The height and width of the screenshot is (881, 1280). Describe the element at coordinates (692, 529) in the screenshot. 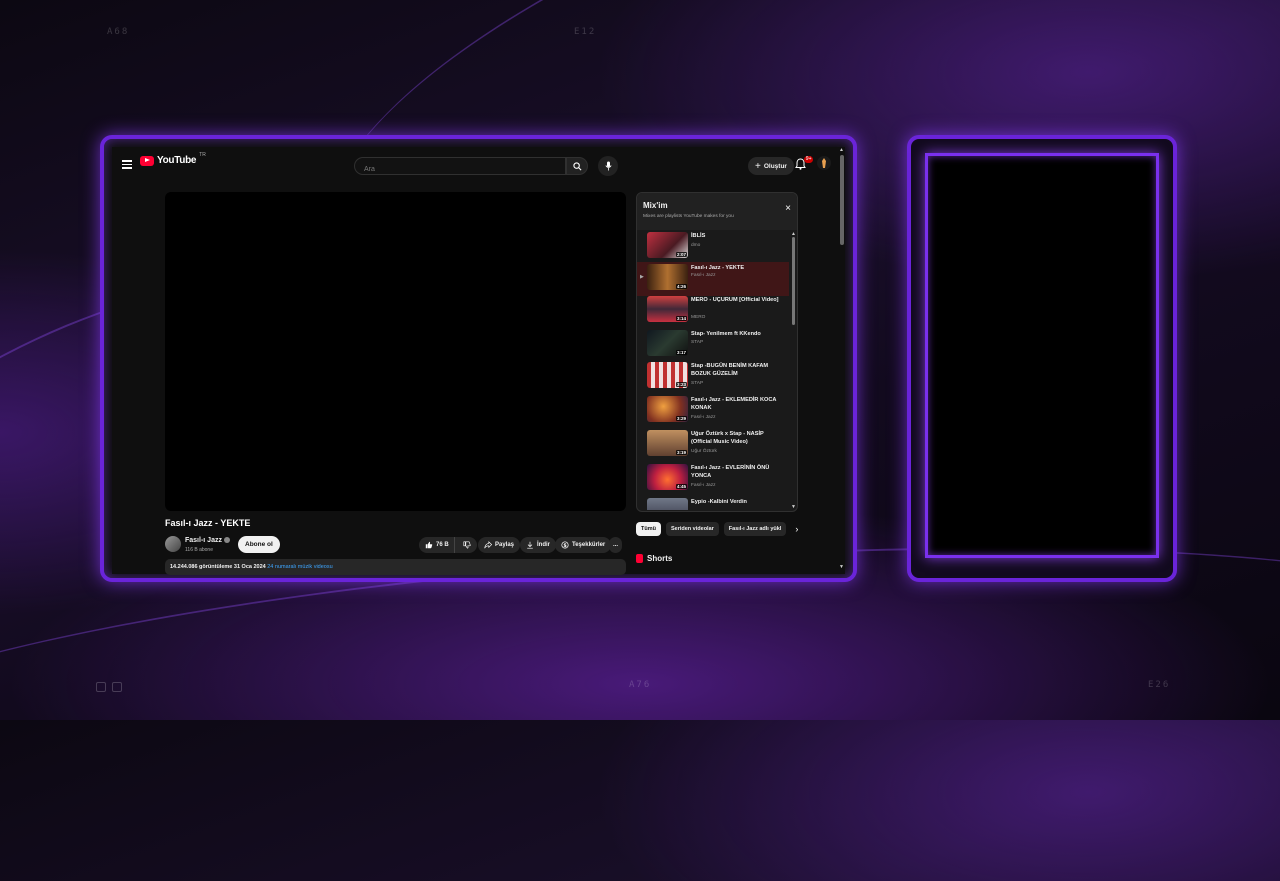

I see `chip-series: Seriden videolar` at that location.